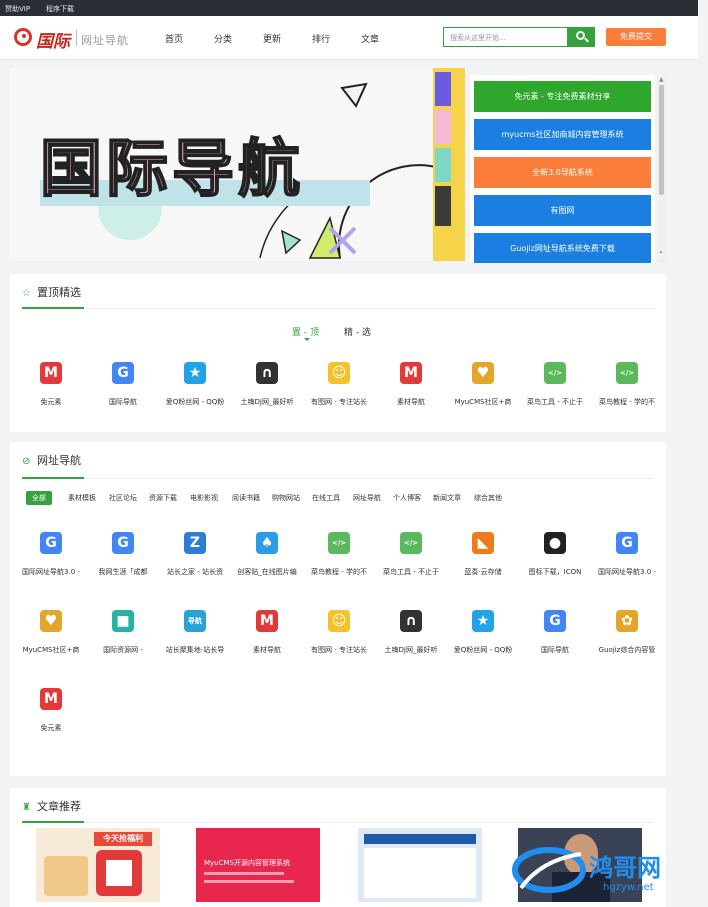 This screenshot has height=907, width=708. I want to click on article-thumbnail: 今天抢福利, so click(98, 865).